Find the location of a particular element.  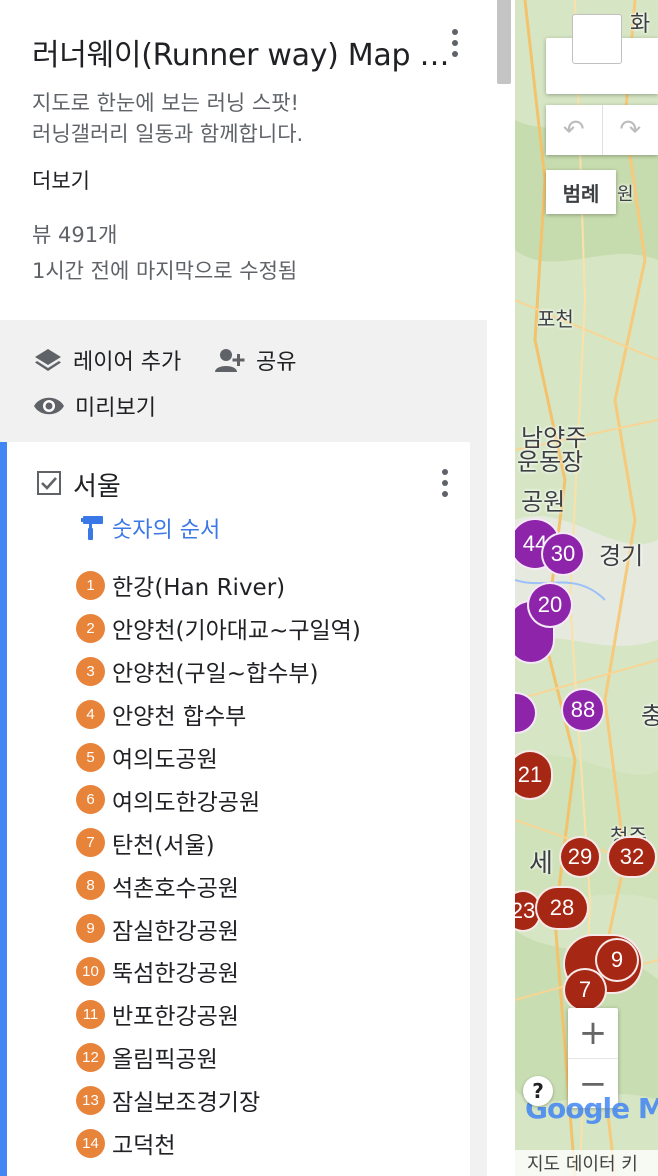

map-place-label: 포천 is located at coordinates (555, 319).